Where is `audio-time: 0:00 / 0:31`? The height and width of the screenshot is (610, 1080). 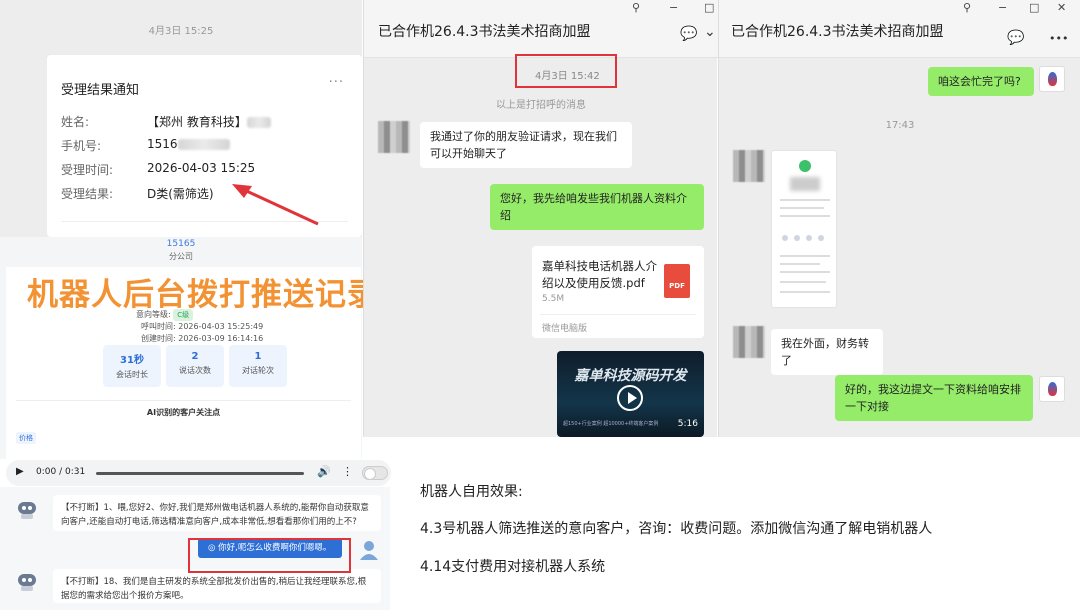
audio-time: 0:00 / 0:31 is located at coordinates (61, 472).